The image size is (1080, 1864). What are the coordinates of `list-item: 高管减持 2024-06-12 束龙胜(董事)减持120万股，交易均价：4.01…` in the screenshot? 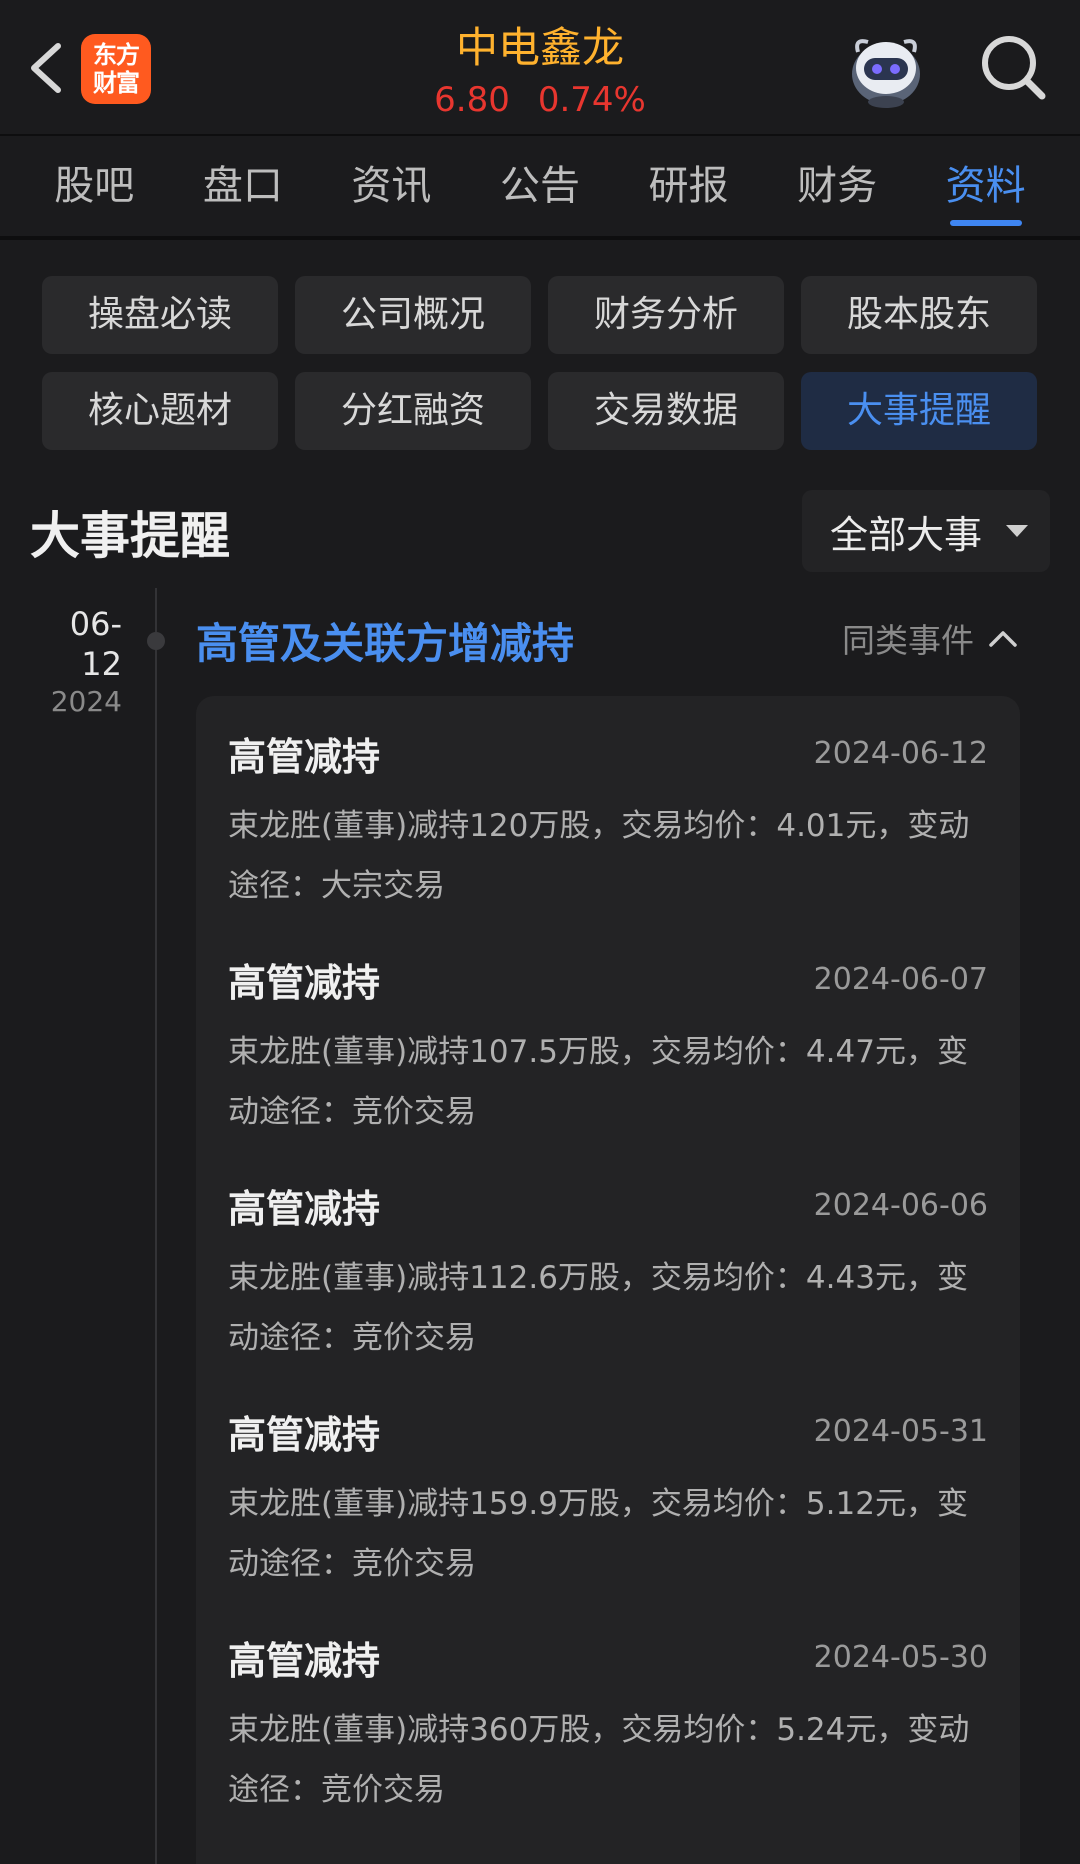 It's located at (608, 809).